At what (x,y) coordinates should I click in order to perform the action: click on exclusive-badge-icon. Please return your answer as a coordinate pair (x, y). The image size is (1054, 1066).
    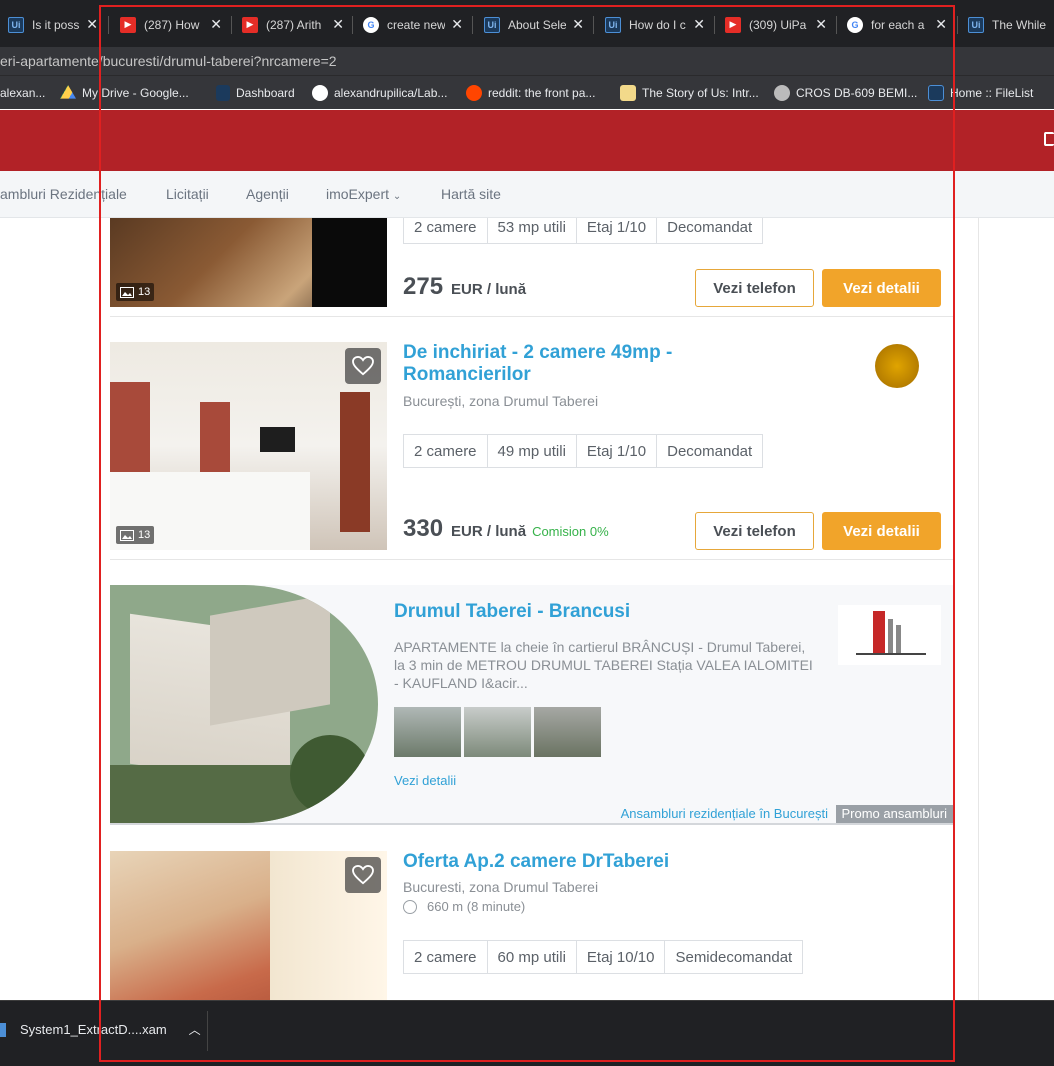
    Looking at the image, I should click on (897, 366).